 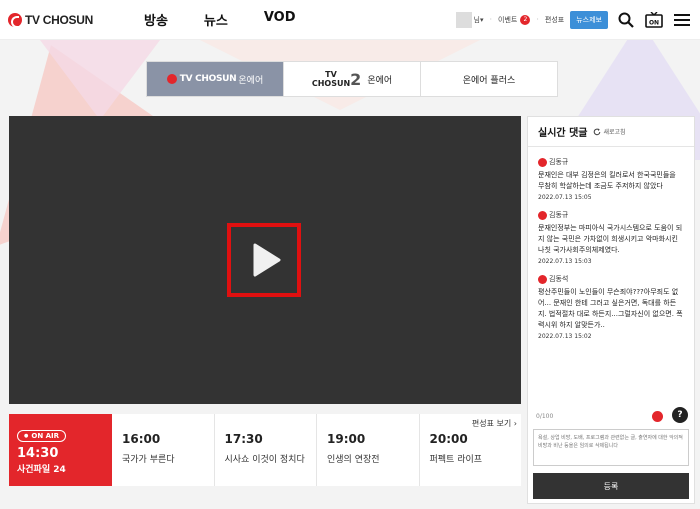 I want to click on onair-badge: ON AIR, so click(x=42, y=436).